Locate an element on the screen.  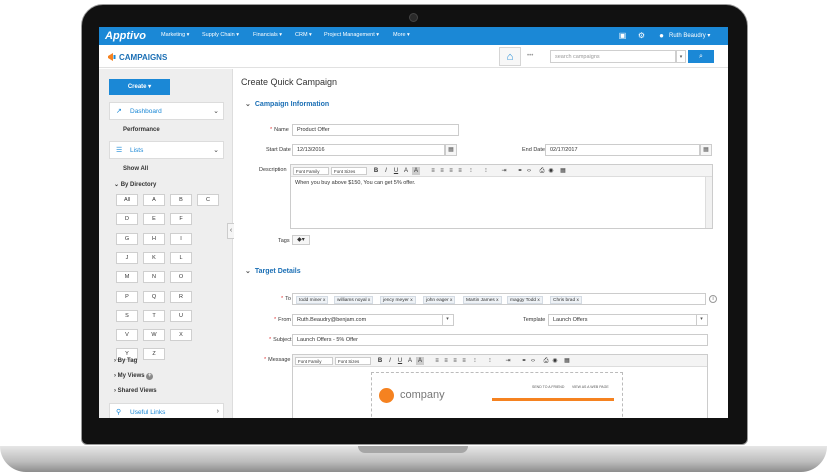
alphabet-filter-s: S is located at coordinates (127, 315).